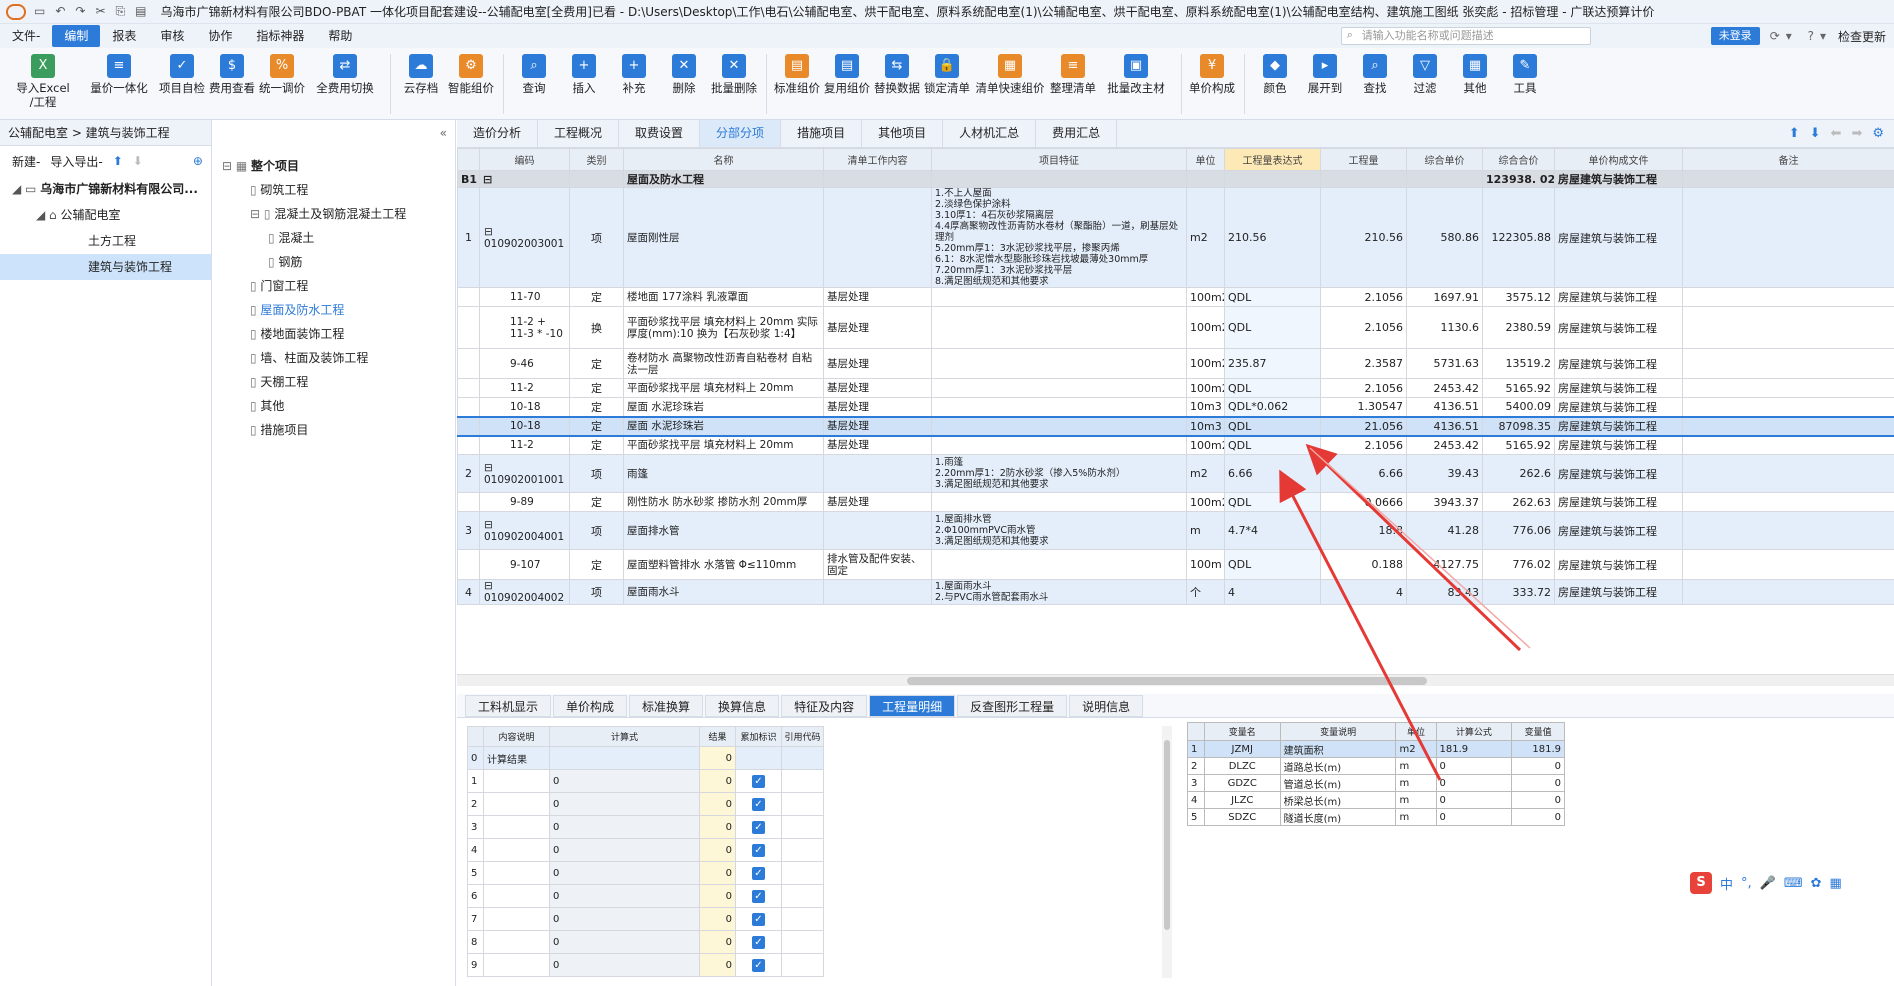  What do you see at coordinates (1376, 749) in the screenshot?
I see `var-row: 1 JZMJ 建筑面积 m2 181.9 181.9` at bounding box center [1376, 749].